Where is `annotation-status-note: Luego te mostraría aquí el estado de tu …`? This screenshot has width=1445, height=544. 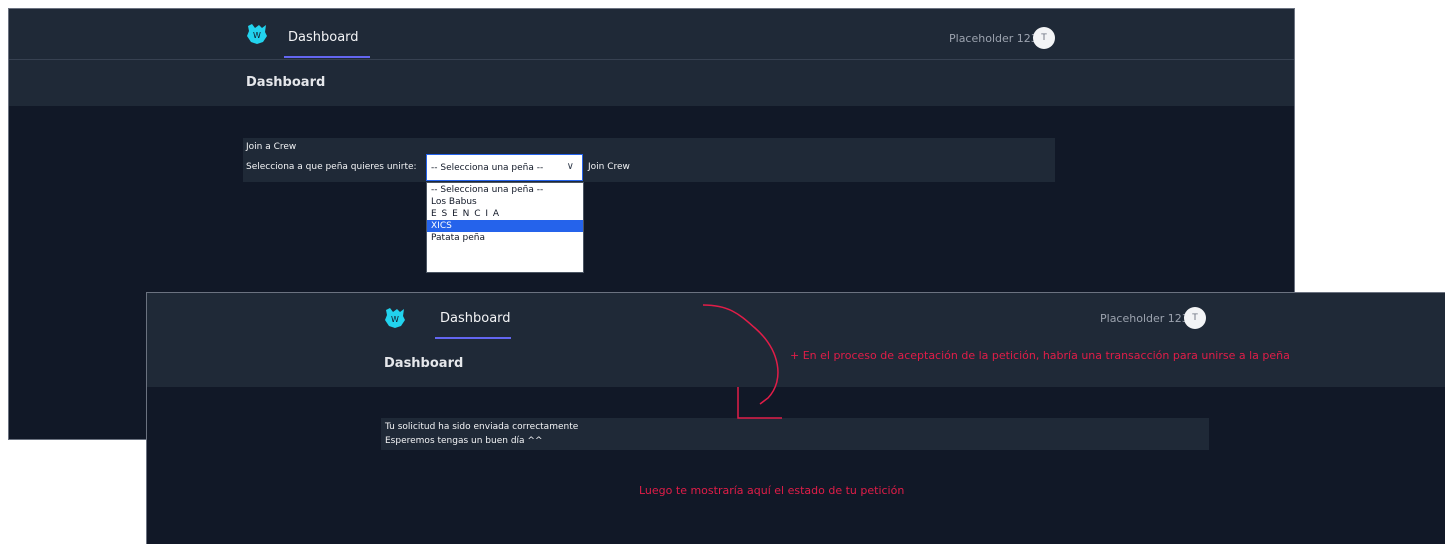
annotation-status-note: Luego te mostraría aquí el estado de tu … is located at coordinates (772, 490).